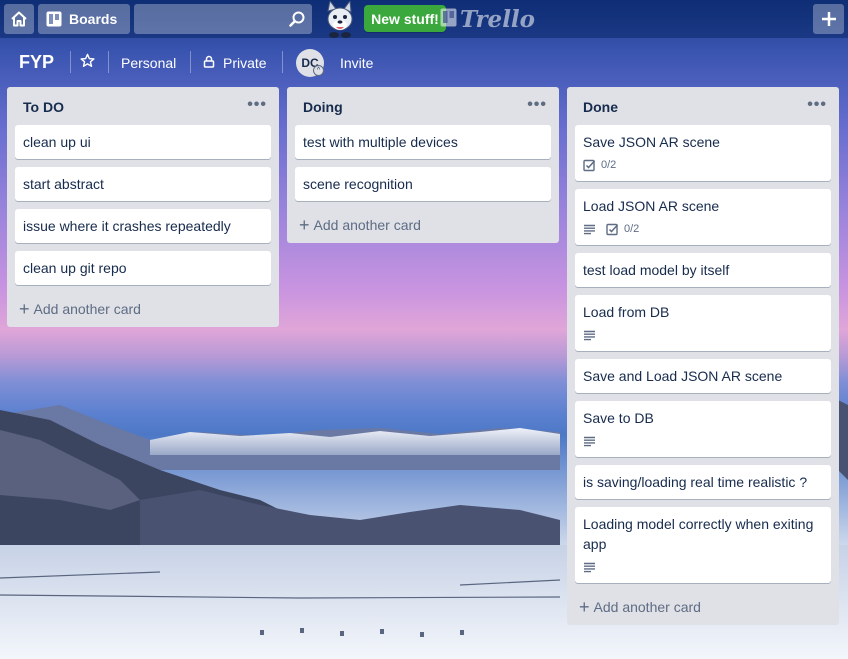  I want to click on top-navigation-bar: Boards New stuff! Trello, so click(424, 19).